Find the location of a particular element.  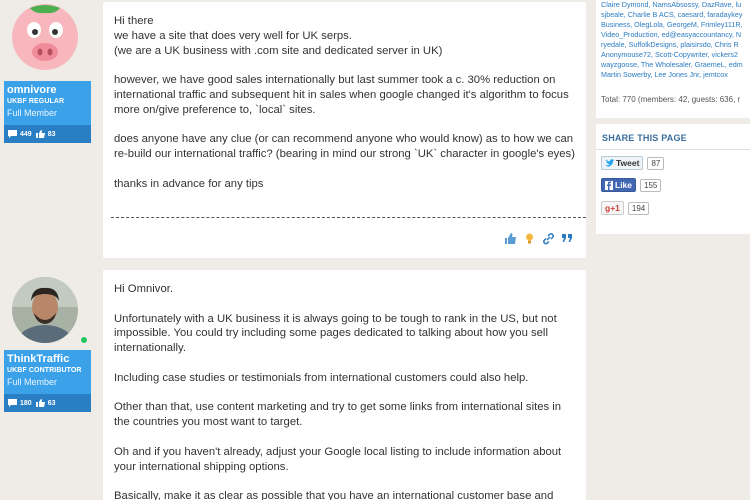

user-stats: 180 63 is located at coordinates (47, 403).